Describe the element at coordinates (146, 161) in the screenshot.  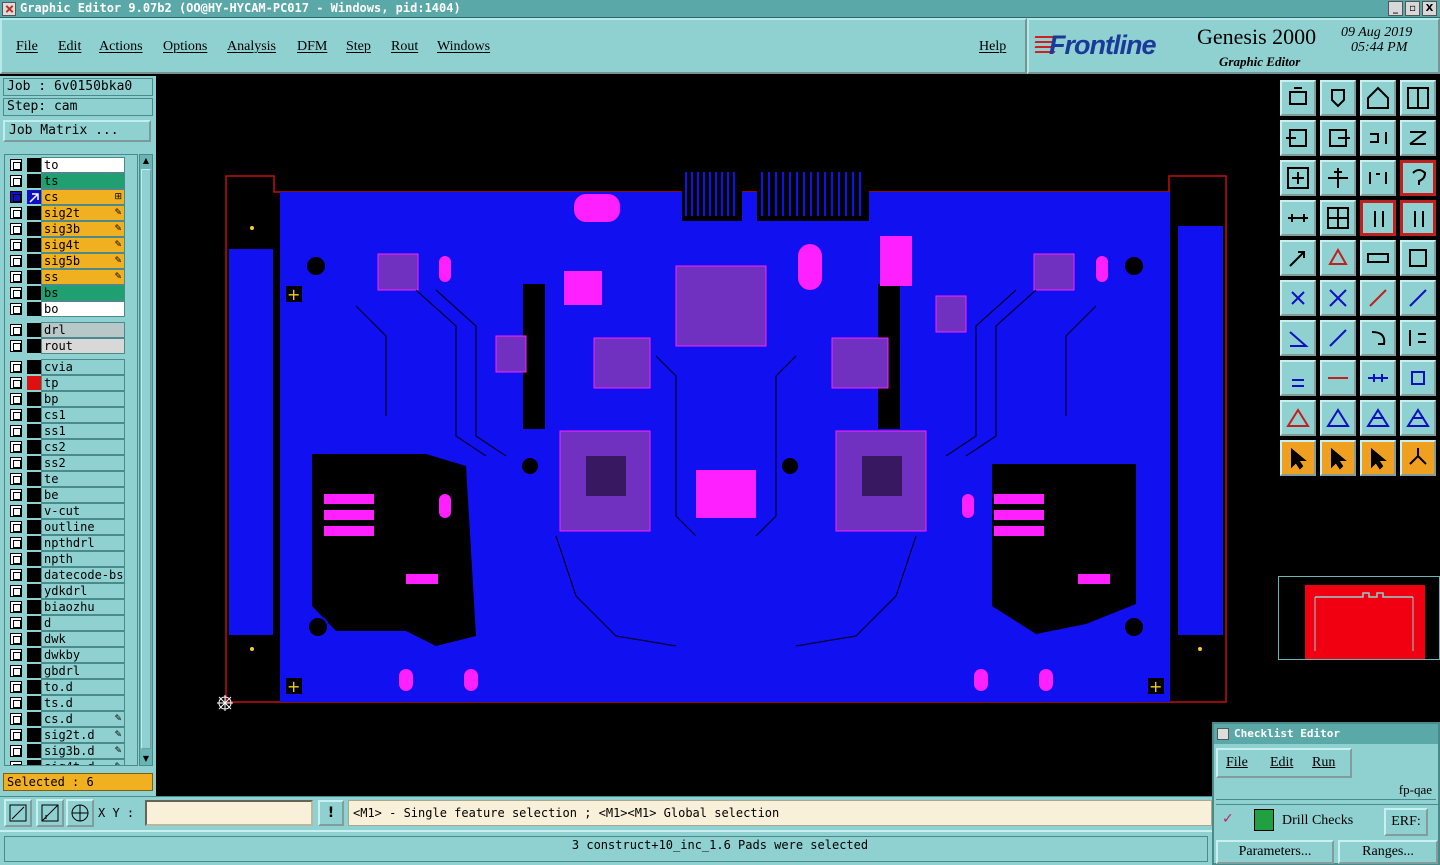
I see `scroll-up-icon: ▲` at that location.